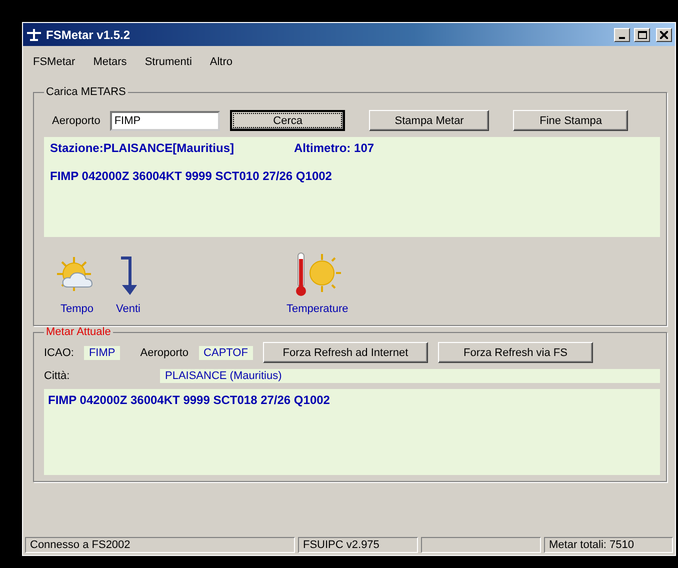 The image size is (678, 568). I want to click on menu-item: Strumenti, so click(168, 62).